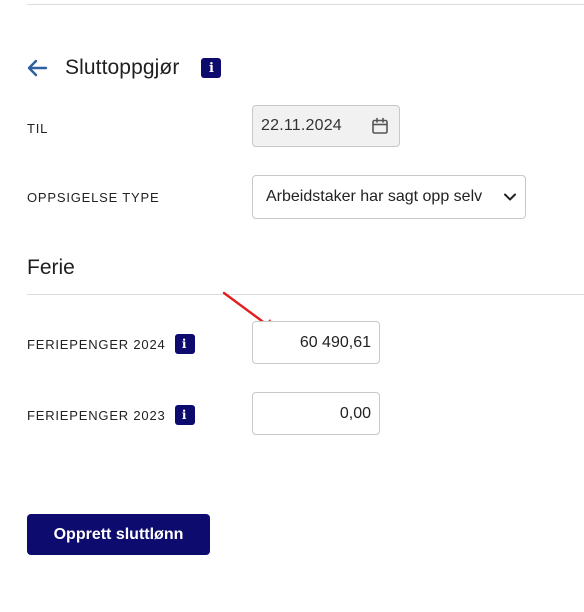  What do you see at coordinates (380, 126) in the screenshot?
I see `calendar-icon` at bounding box center [380, 126].